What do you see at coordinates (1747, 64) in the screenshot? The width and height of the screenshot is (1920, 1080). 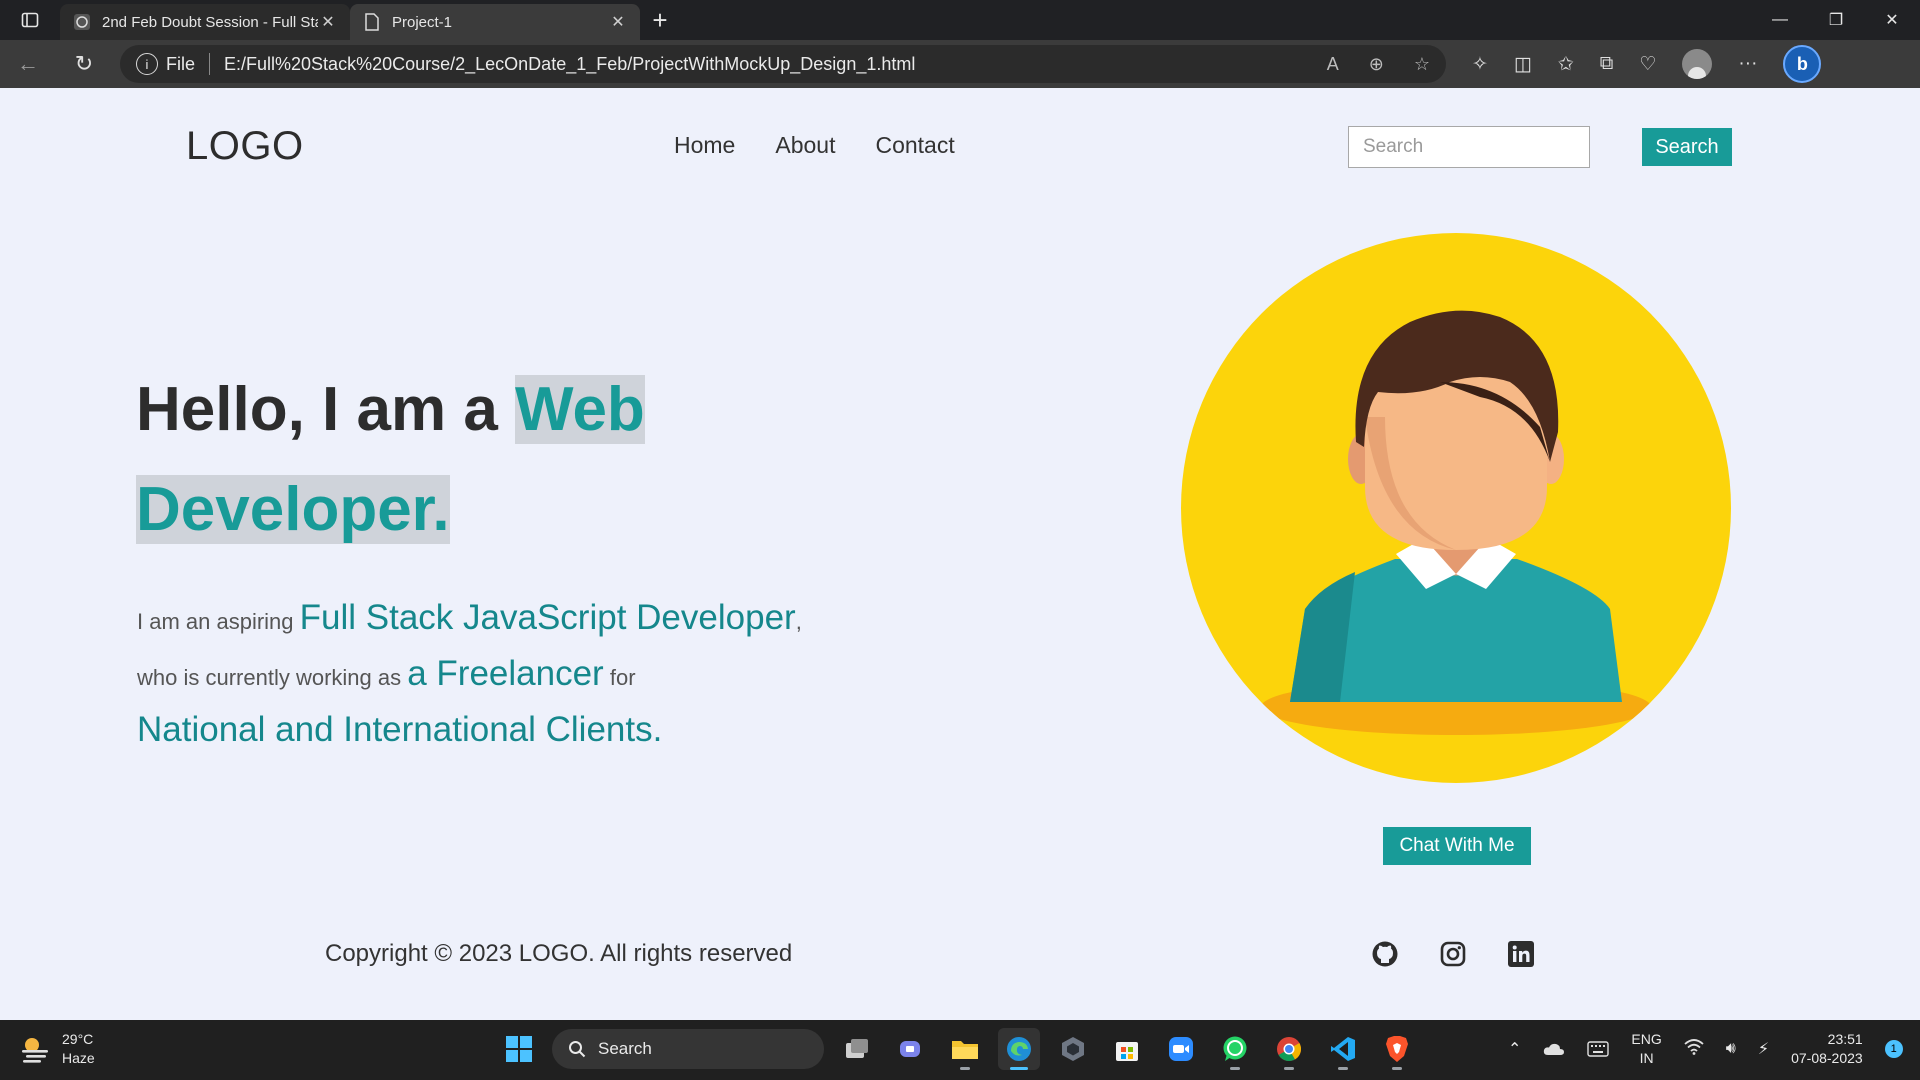 I see `more-menu-icon: ···` at bounding box center [1747, 64].